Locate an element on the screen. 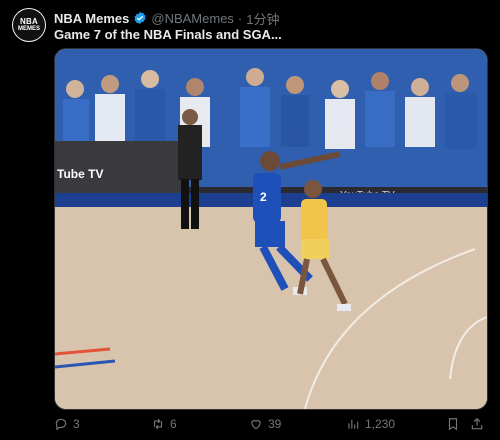 Image resolution: width=500 pixels, height=440 pixels. tweet-header: NBA Memes @NBAMemes · 1分钟 is located at coordinates (167, 18).